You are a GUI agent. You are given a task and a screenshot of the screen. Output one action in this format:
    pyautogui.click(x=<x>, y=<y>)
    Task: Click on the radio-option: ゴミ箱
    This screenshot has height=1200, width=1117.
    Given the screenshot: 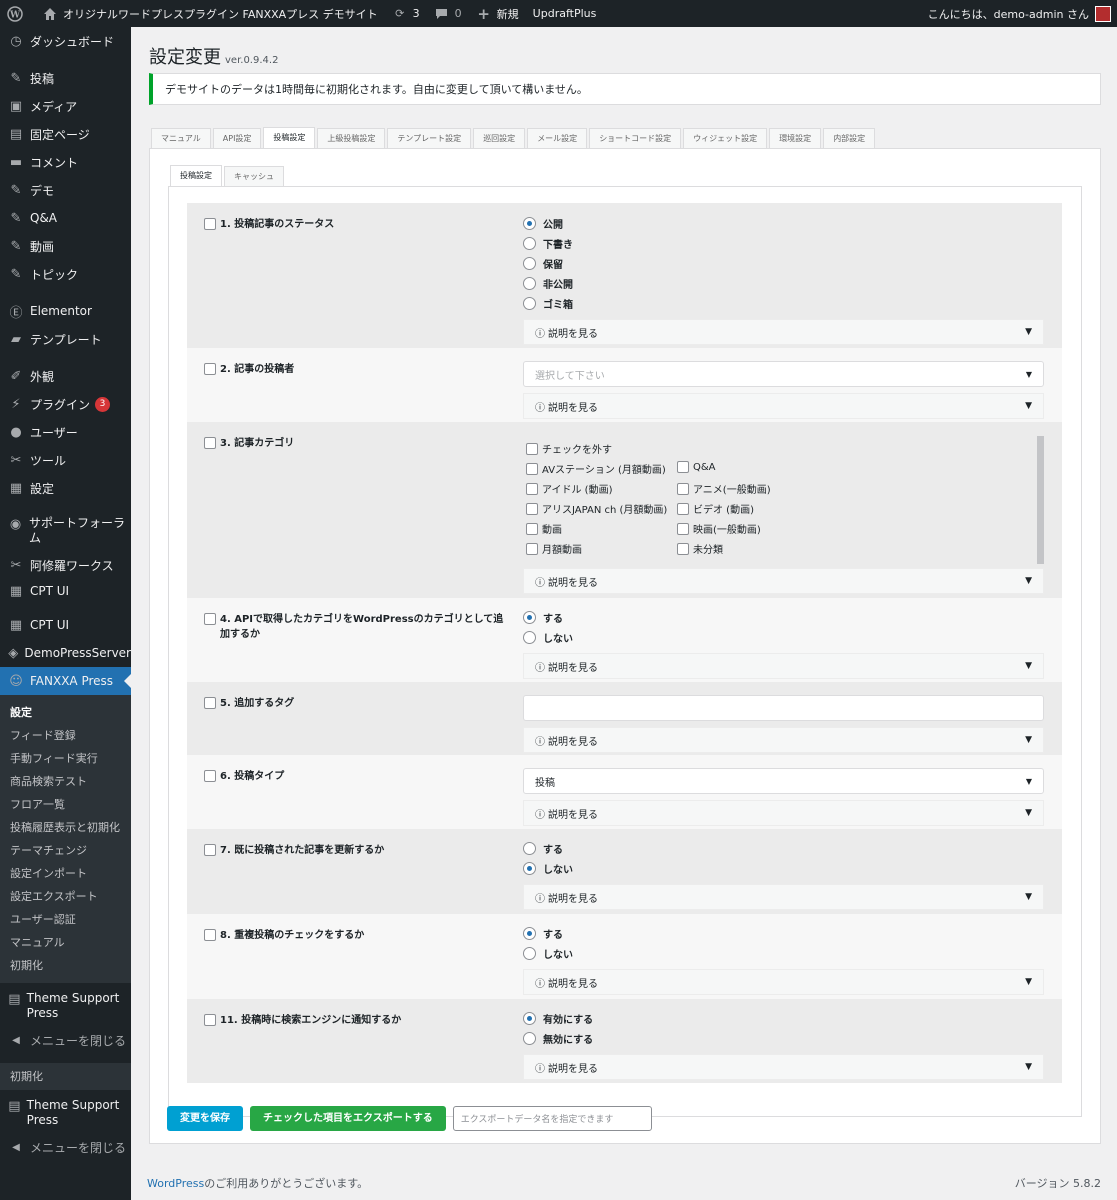 What is the action you would take?
    pyautogui.click(x=783, y=303)
    